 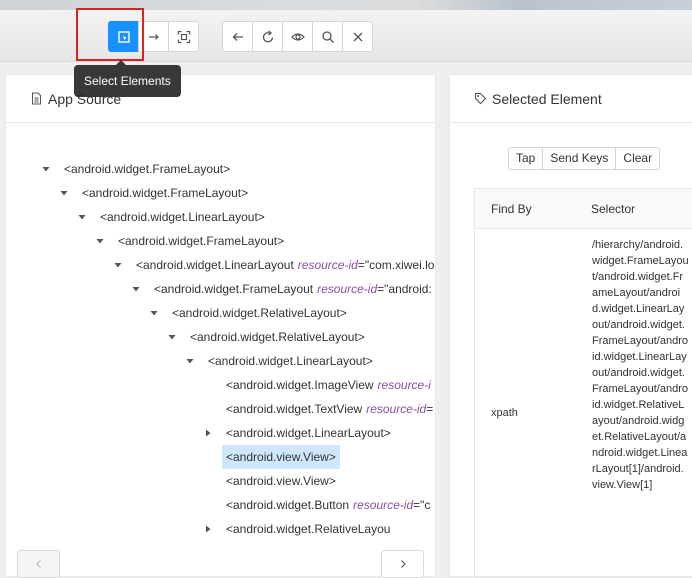 What do you see at coordinates (300, 385) in the screenshot?
I see `tree-node-label: <android.widget.ImageView` at bounding box center [300, 385].